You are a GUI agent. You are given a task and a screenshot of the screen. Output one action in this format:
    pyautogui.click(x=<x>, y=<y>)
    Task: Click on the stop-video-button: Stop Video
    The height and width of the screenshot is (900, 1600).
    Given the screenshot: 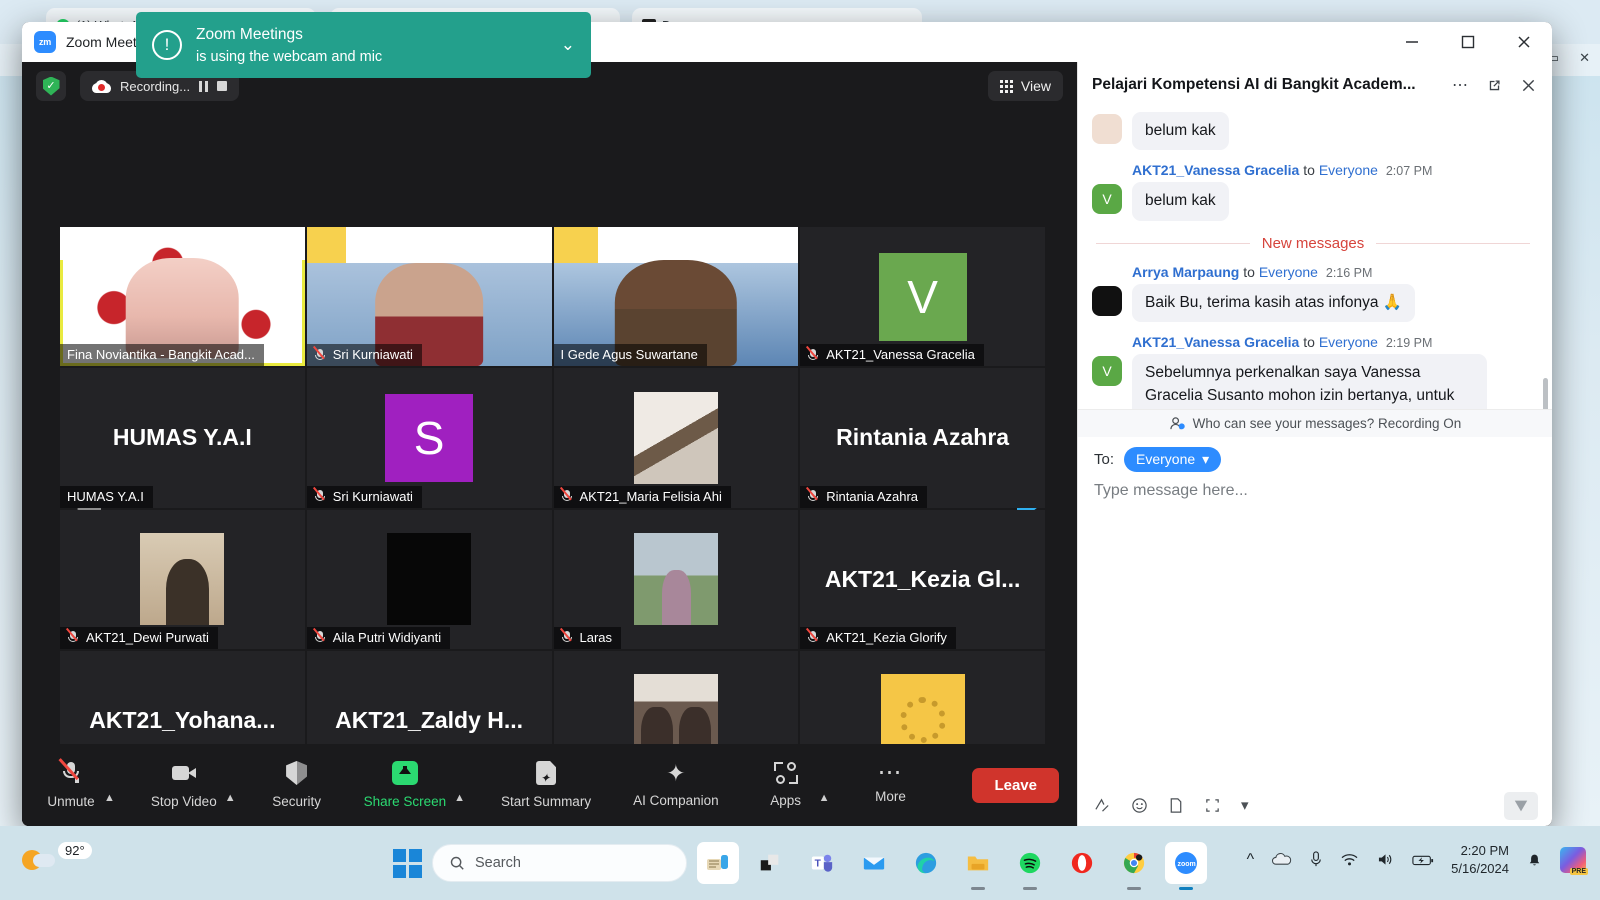 What is the action you would take?
    pyautogui.click(x=184, y=785)
    